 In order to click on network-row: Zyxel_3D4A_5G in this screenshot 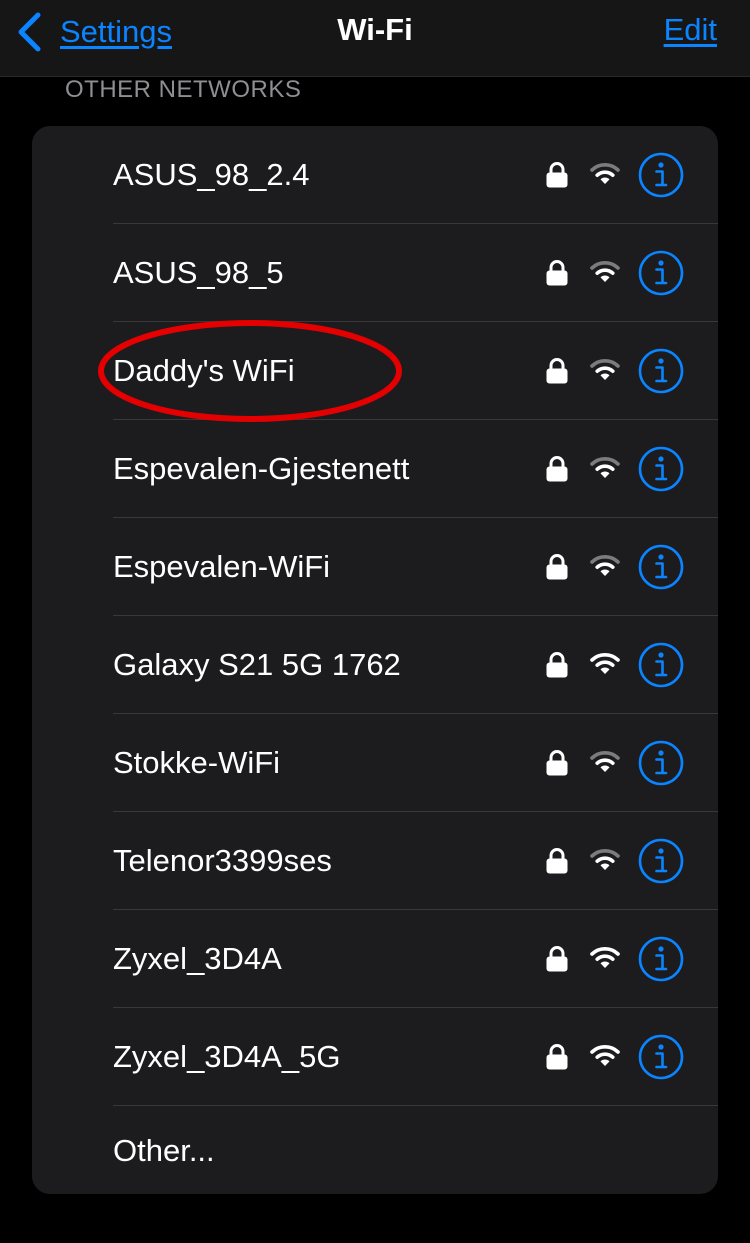, I will do `click(375, 1057)`.